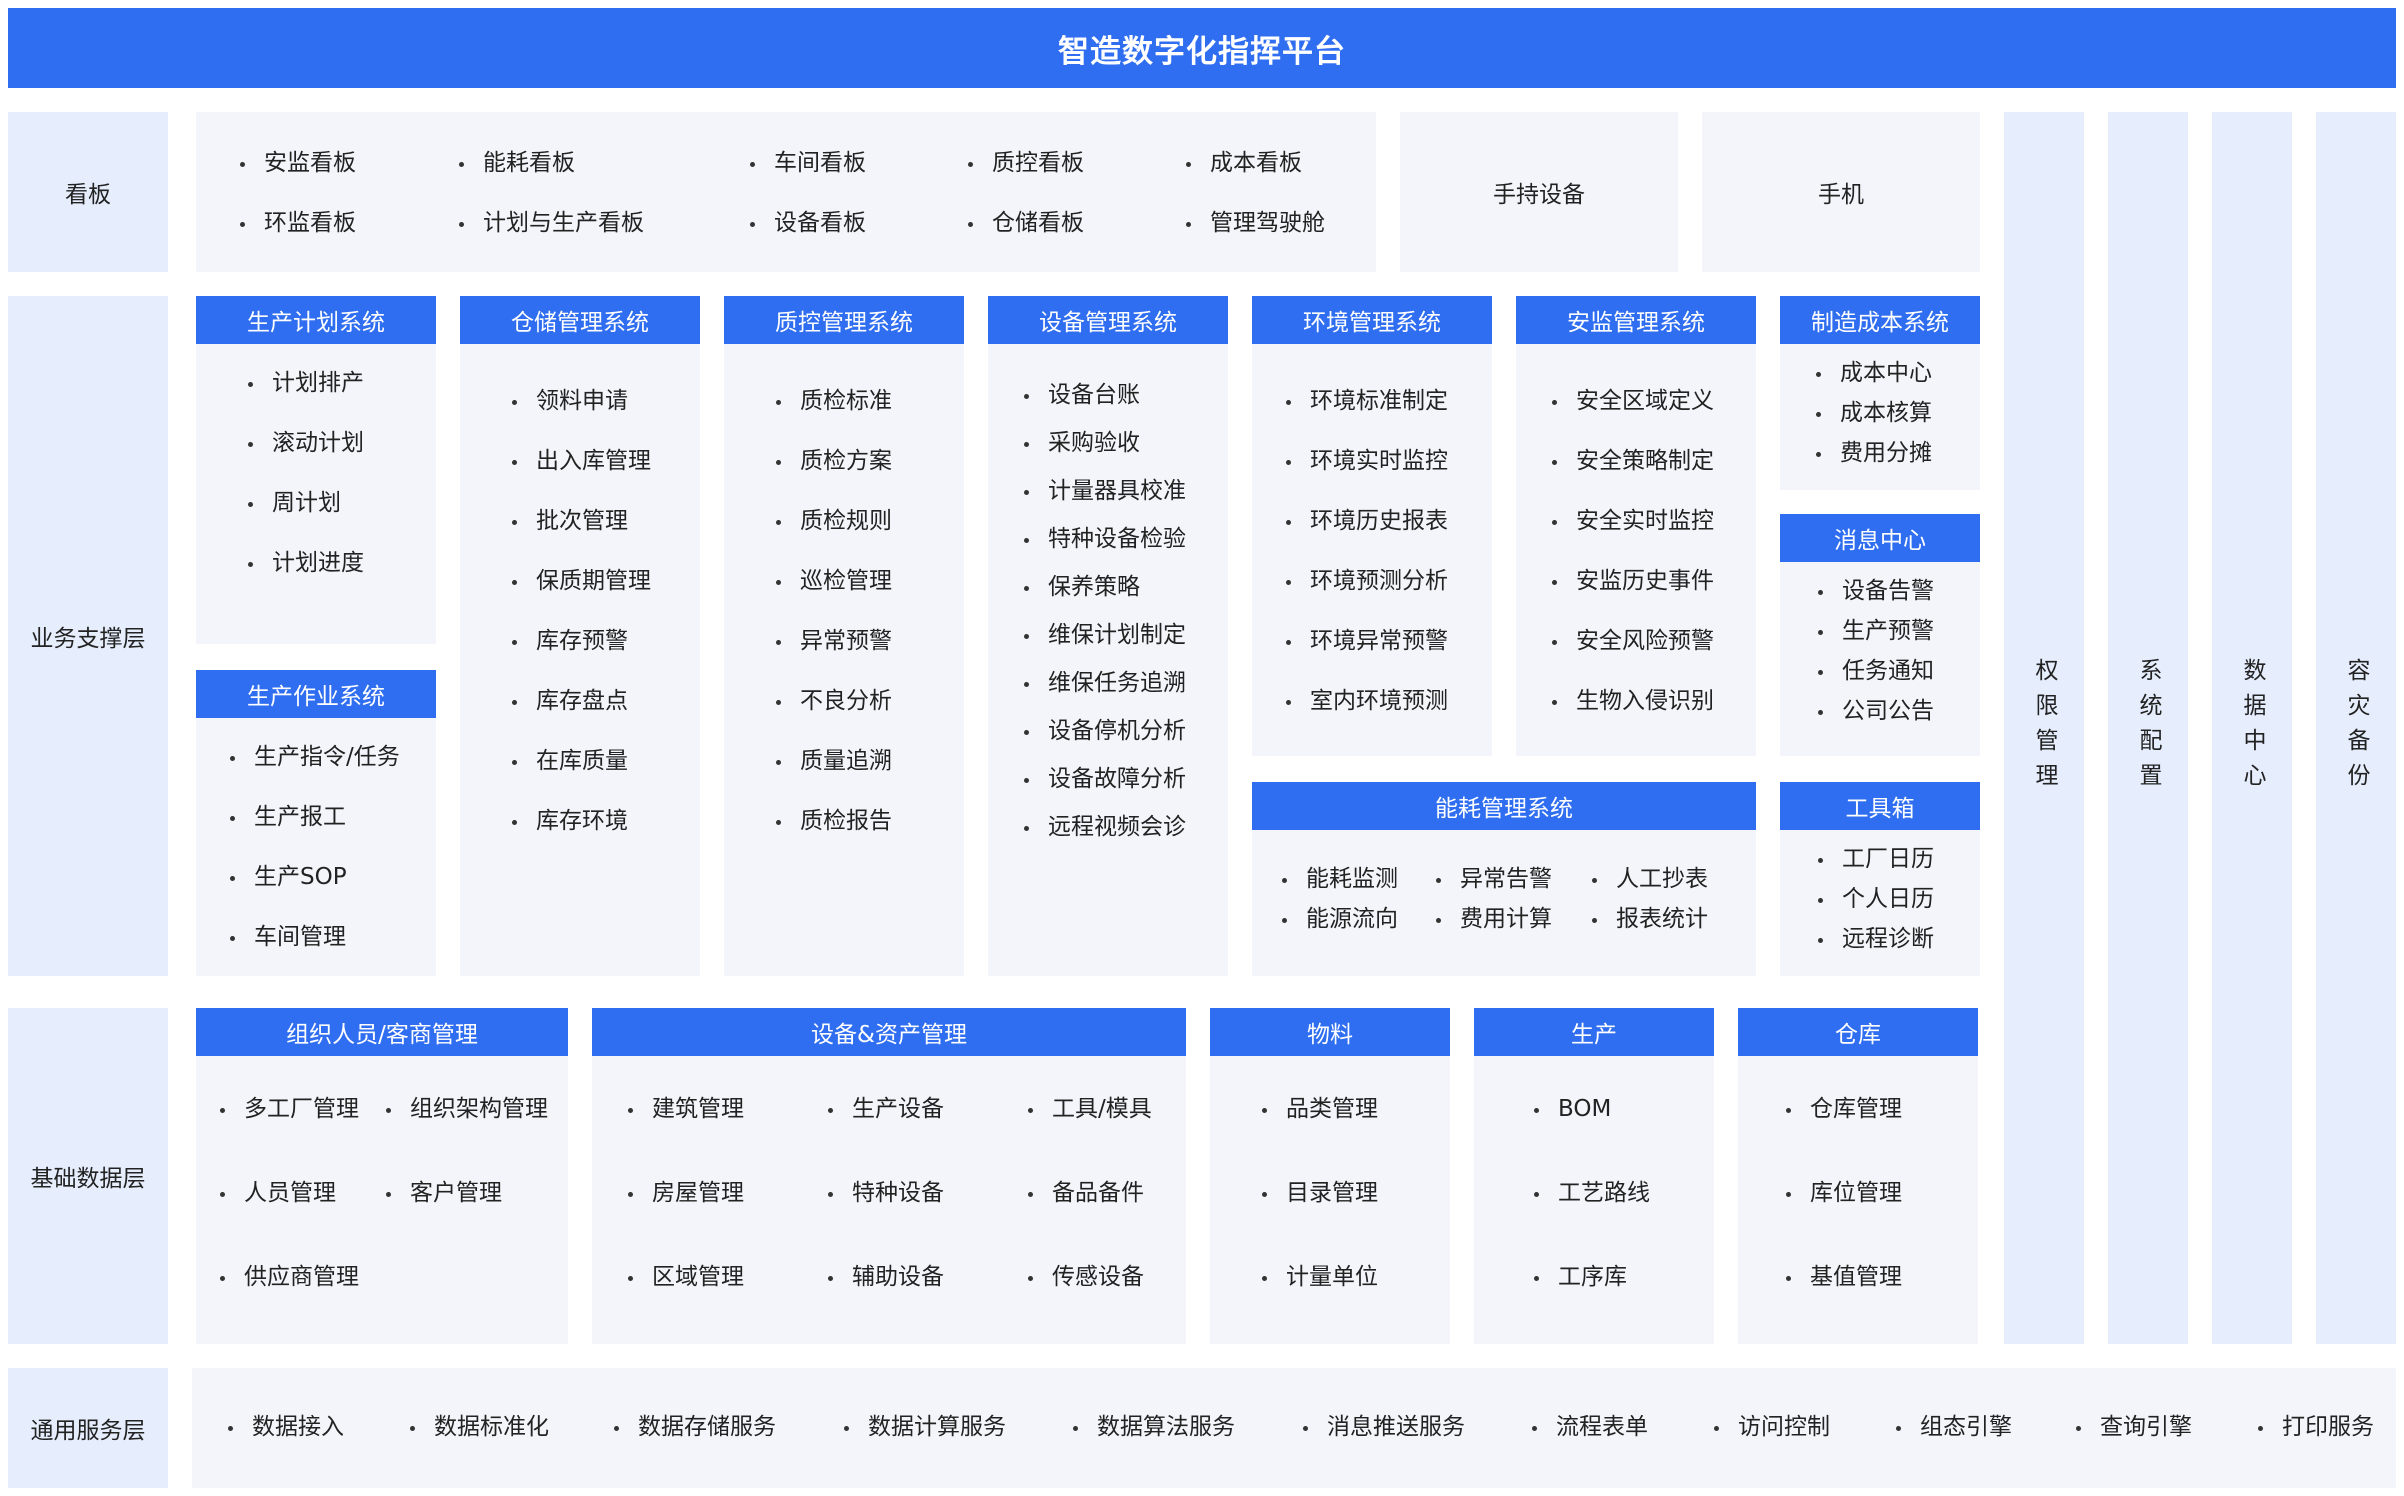 The height and width of the screenshot is (1496, 2404). What do you see at coordinates (581, 821) in the screenshot?
I see `list-item: 库存环境` at bounding box center [581, 821].